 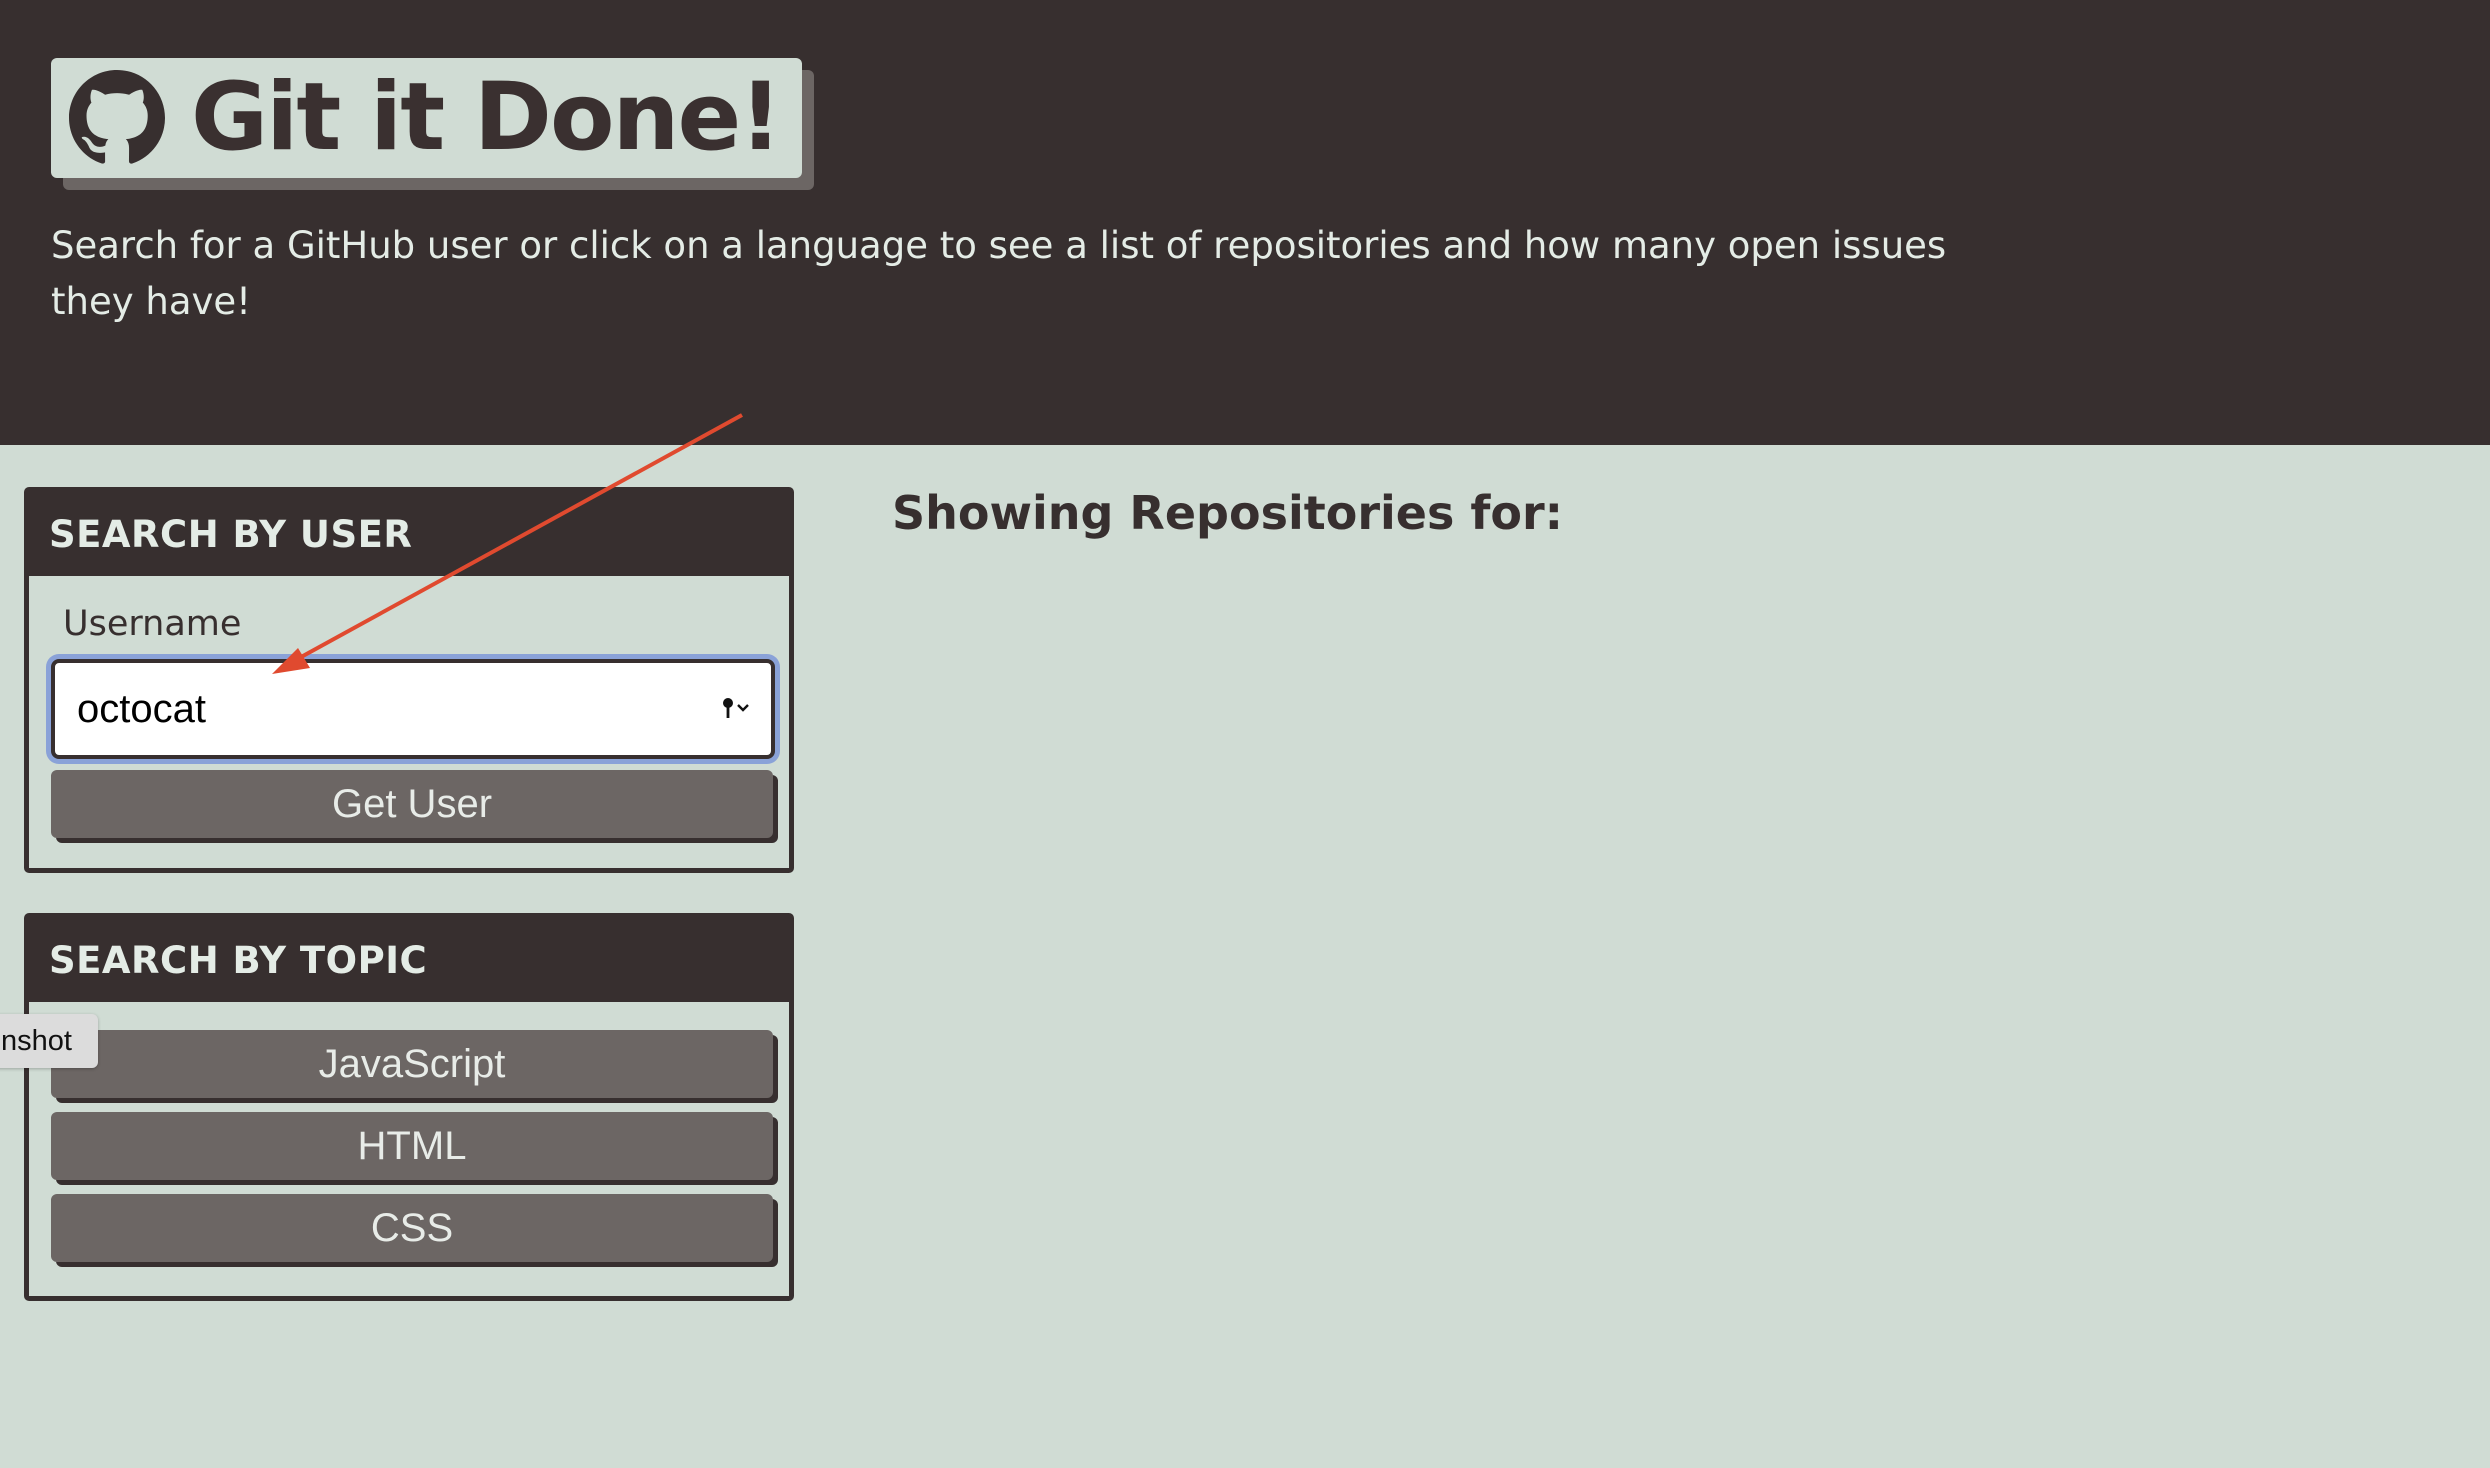 I want to click on username-input, so click(x=378, y=709).